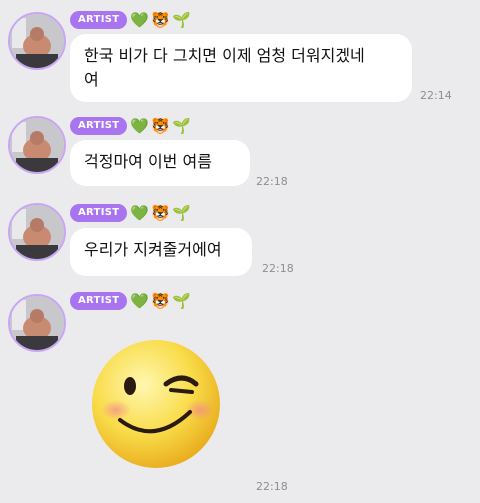  What do you see at coordinates (241, 68) in the screenshot?
I see `message-bubble: 한국 비가 다 그치면 이제 엄청 더워지겠네 여` at bounding box center [241, 68].